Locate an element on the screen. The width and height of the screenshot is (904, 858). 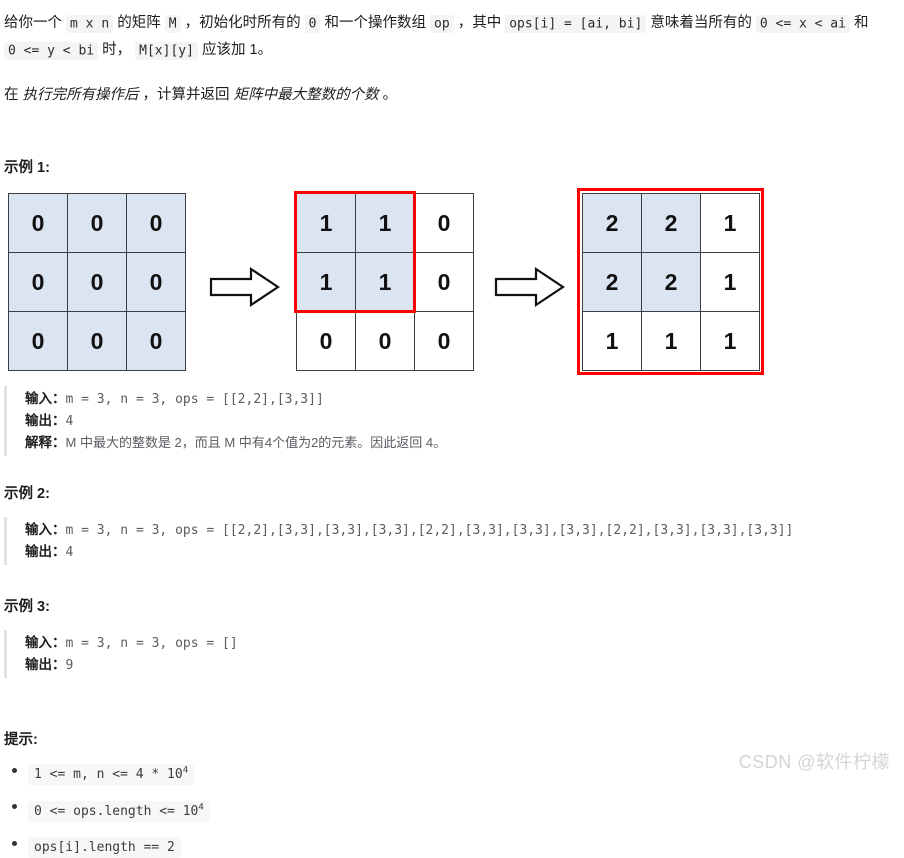
matrix-after-first-op: 1 1 0 1 1 0 0 0 0 is located at coordinates (384, 281).